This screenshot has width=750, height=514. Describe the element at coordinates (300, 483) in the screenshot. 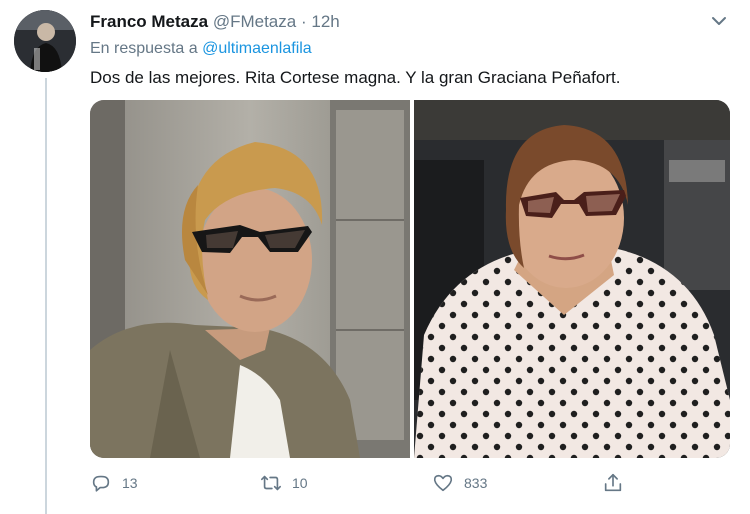

I see `retweet-count: 10` at that location.